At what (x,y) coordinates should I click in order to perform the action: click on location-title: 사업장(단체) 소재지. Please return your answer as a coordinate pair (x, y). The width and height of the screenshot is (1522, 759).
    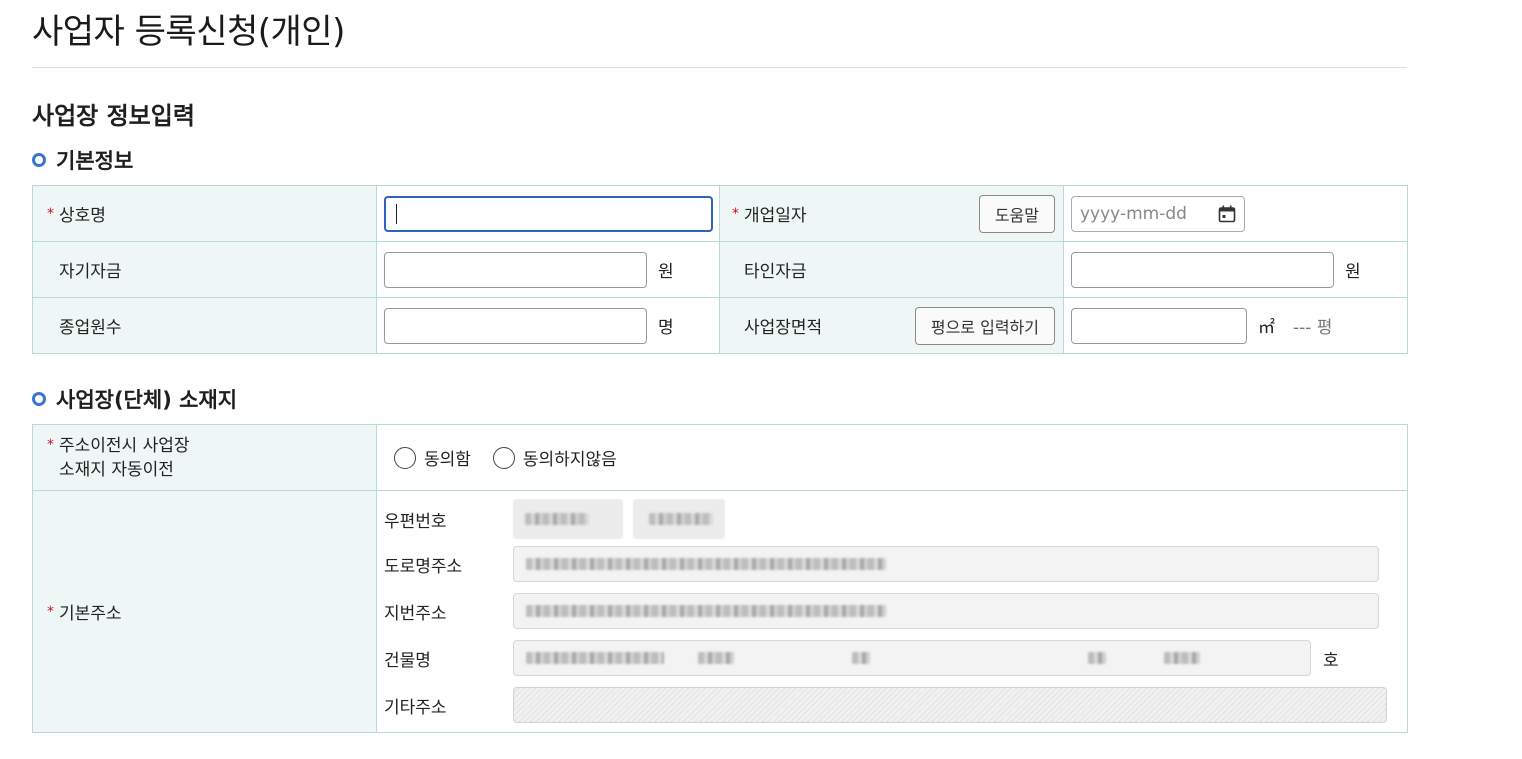
    Looking at the image, I should click on (147, 400).